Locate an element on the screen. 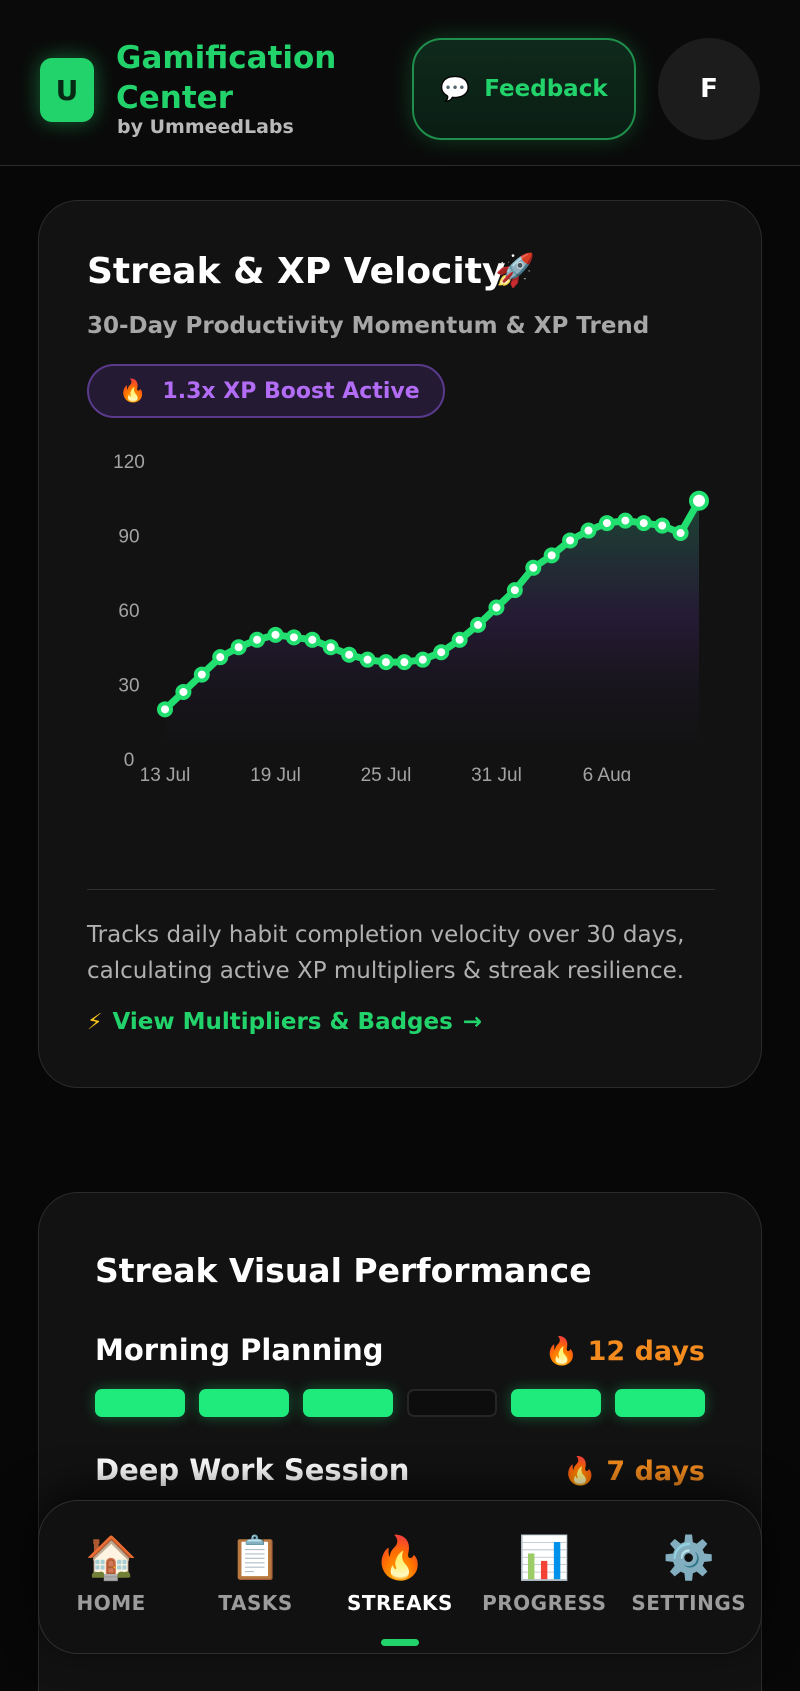  streak-count: 7 days is located at coordinates (655, 1471).